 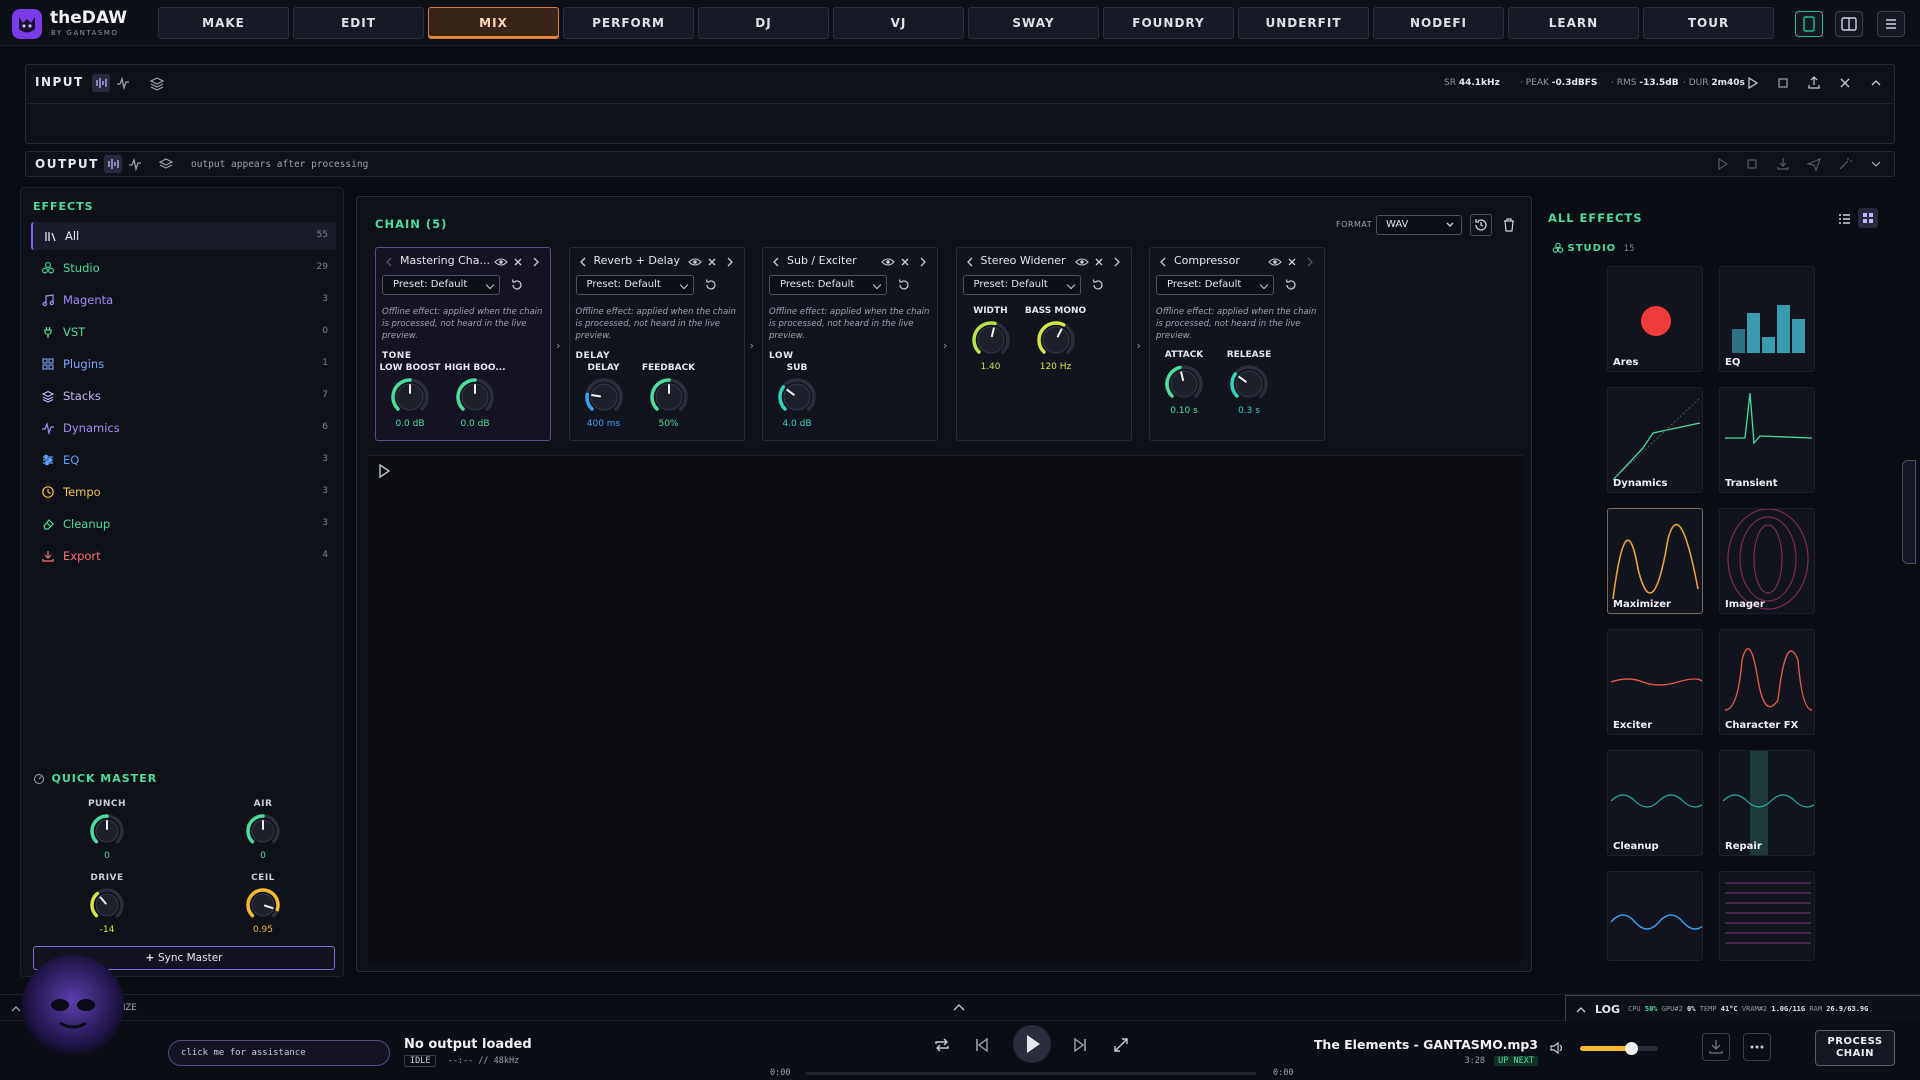 What do you see at coordinates (183, 364) in the screenshot?
I see `effect-category-plugins: Plugins 1` at bounding box center [183, 364].